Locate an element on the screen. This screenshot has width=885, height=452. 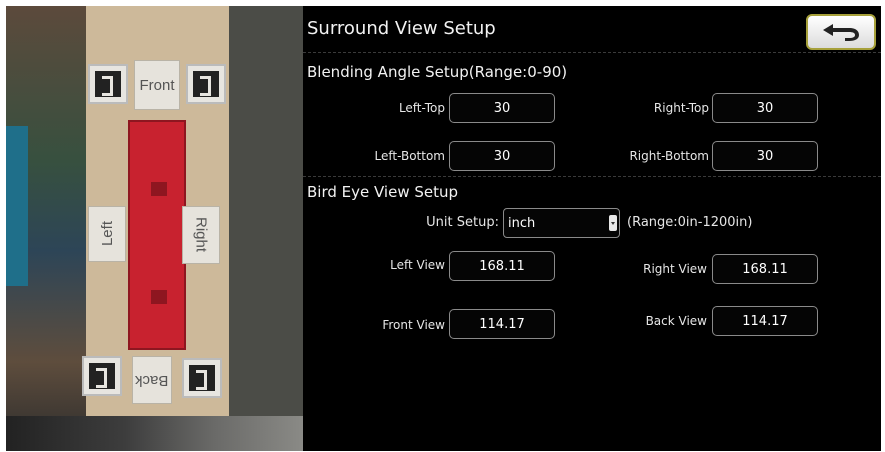
unit-select-value: inch is located at coordinates (522, 223).